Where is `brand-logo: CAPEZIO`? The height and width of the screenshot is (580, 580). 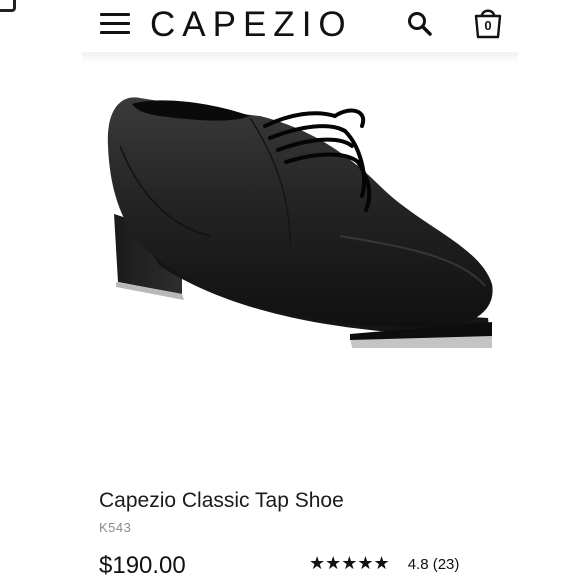
brand-logo: CAPEZIO is located at coordinates (251, 25).